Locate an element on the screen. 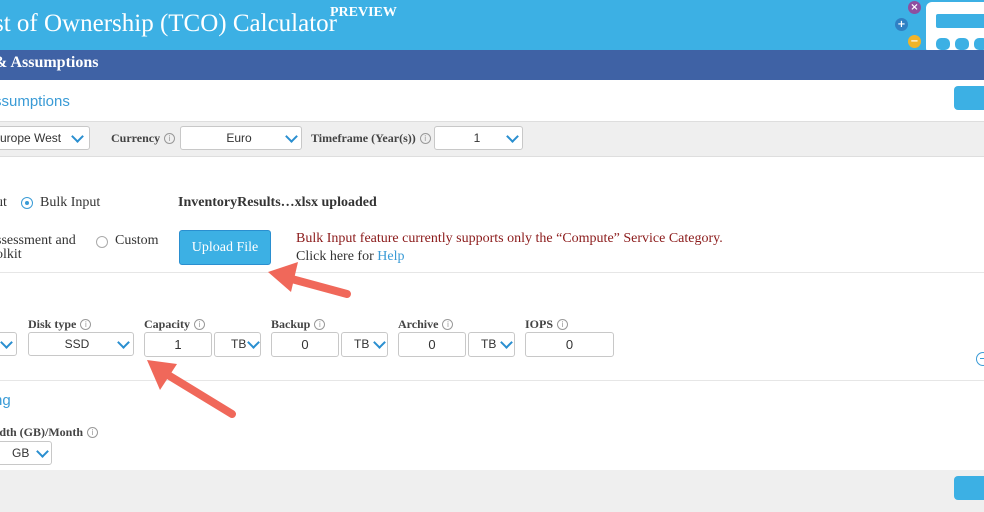 This screenshot has height=512, width=984. disk-type-label: Disk type i is located at coordinates (60, 324).